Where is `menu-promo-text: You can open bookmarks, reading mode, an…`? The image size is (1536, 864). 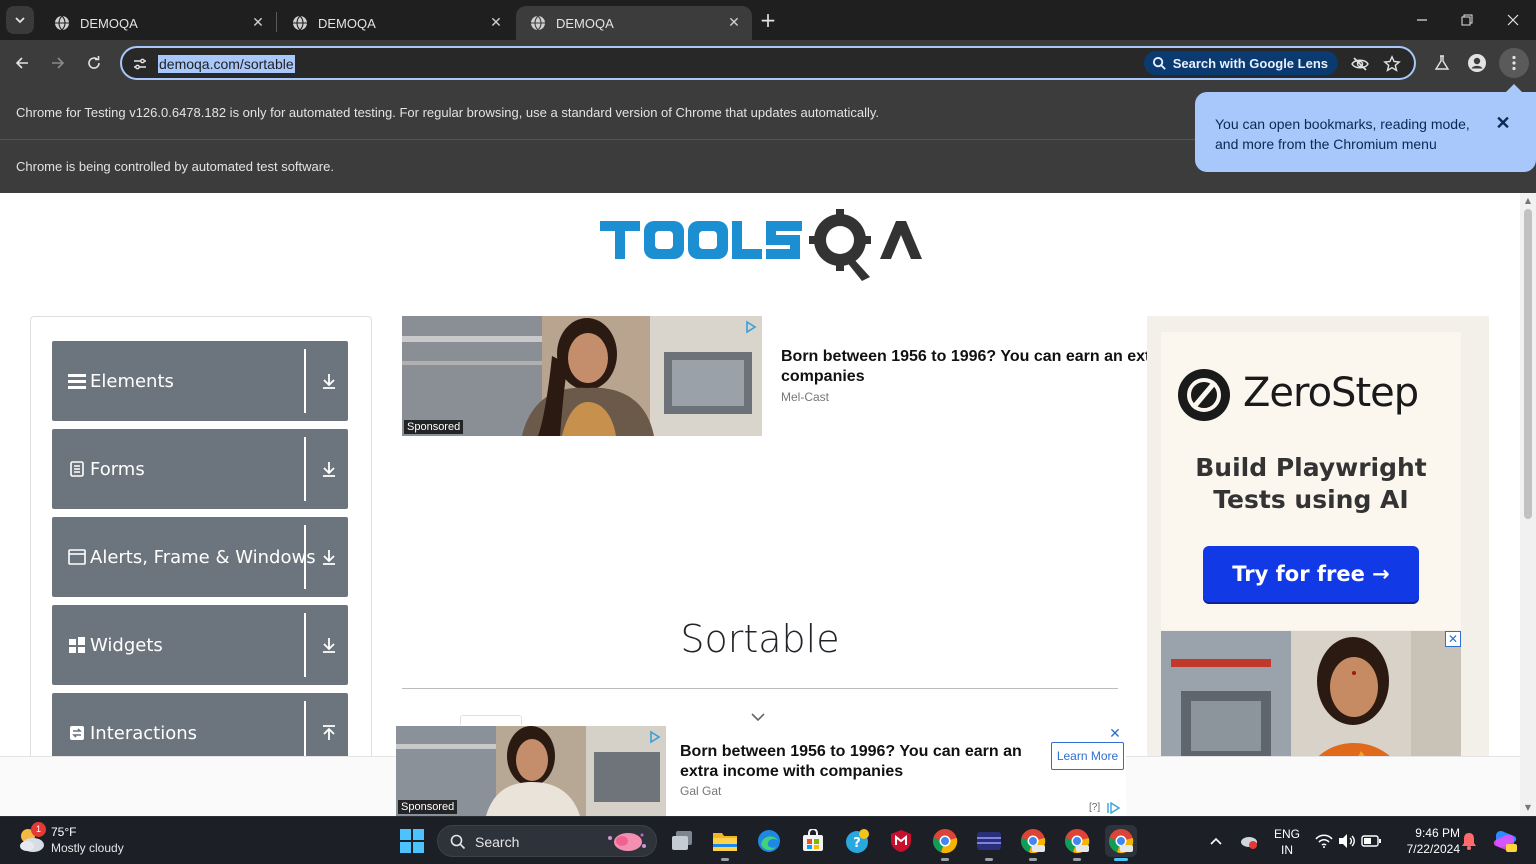 menu-promo-text: You can open bookmarks, reading mode, an… is located at coordinates (1342, 134).